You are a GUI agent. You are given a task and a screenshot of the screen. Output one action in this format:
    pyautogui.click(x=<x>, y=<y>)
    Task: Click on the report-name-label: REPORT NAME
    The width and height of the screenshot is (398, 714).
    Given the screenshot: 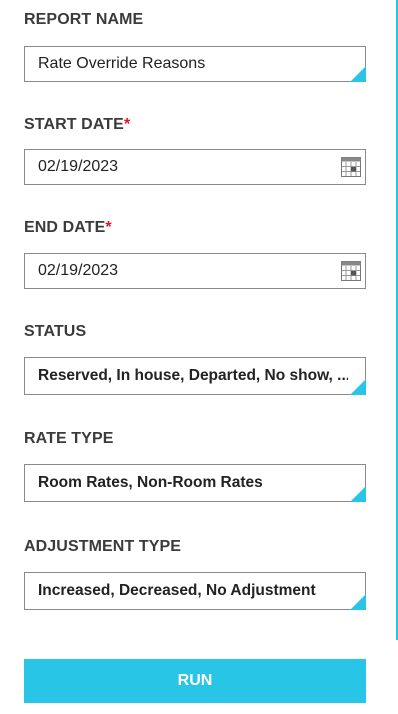 What is the action you would take?
    pyautogui.click(x=84, y=19)
    